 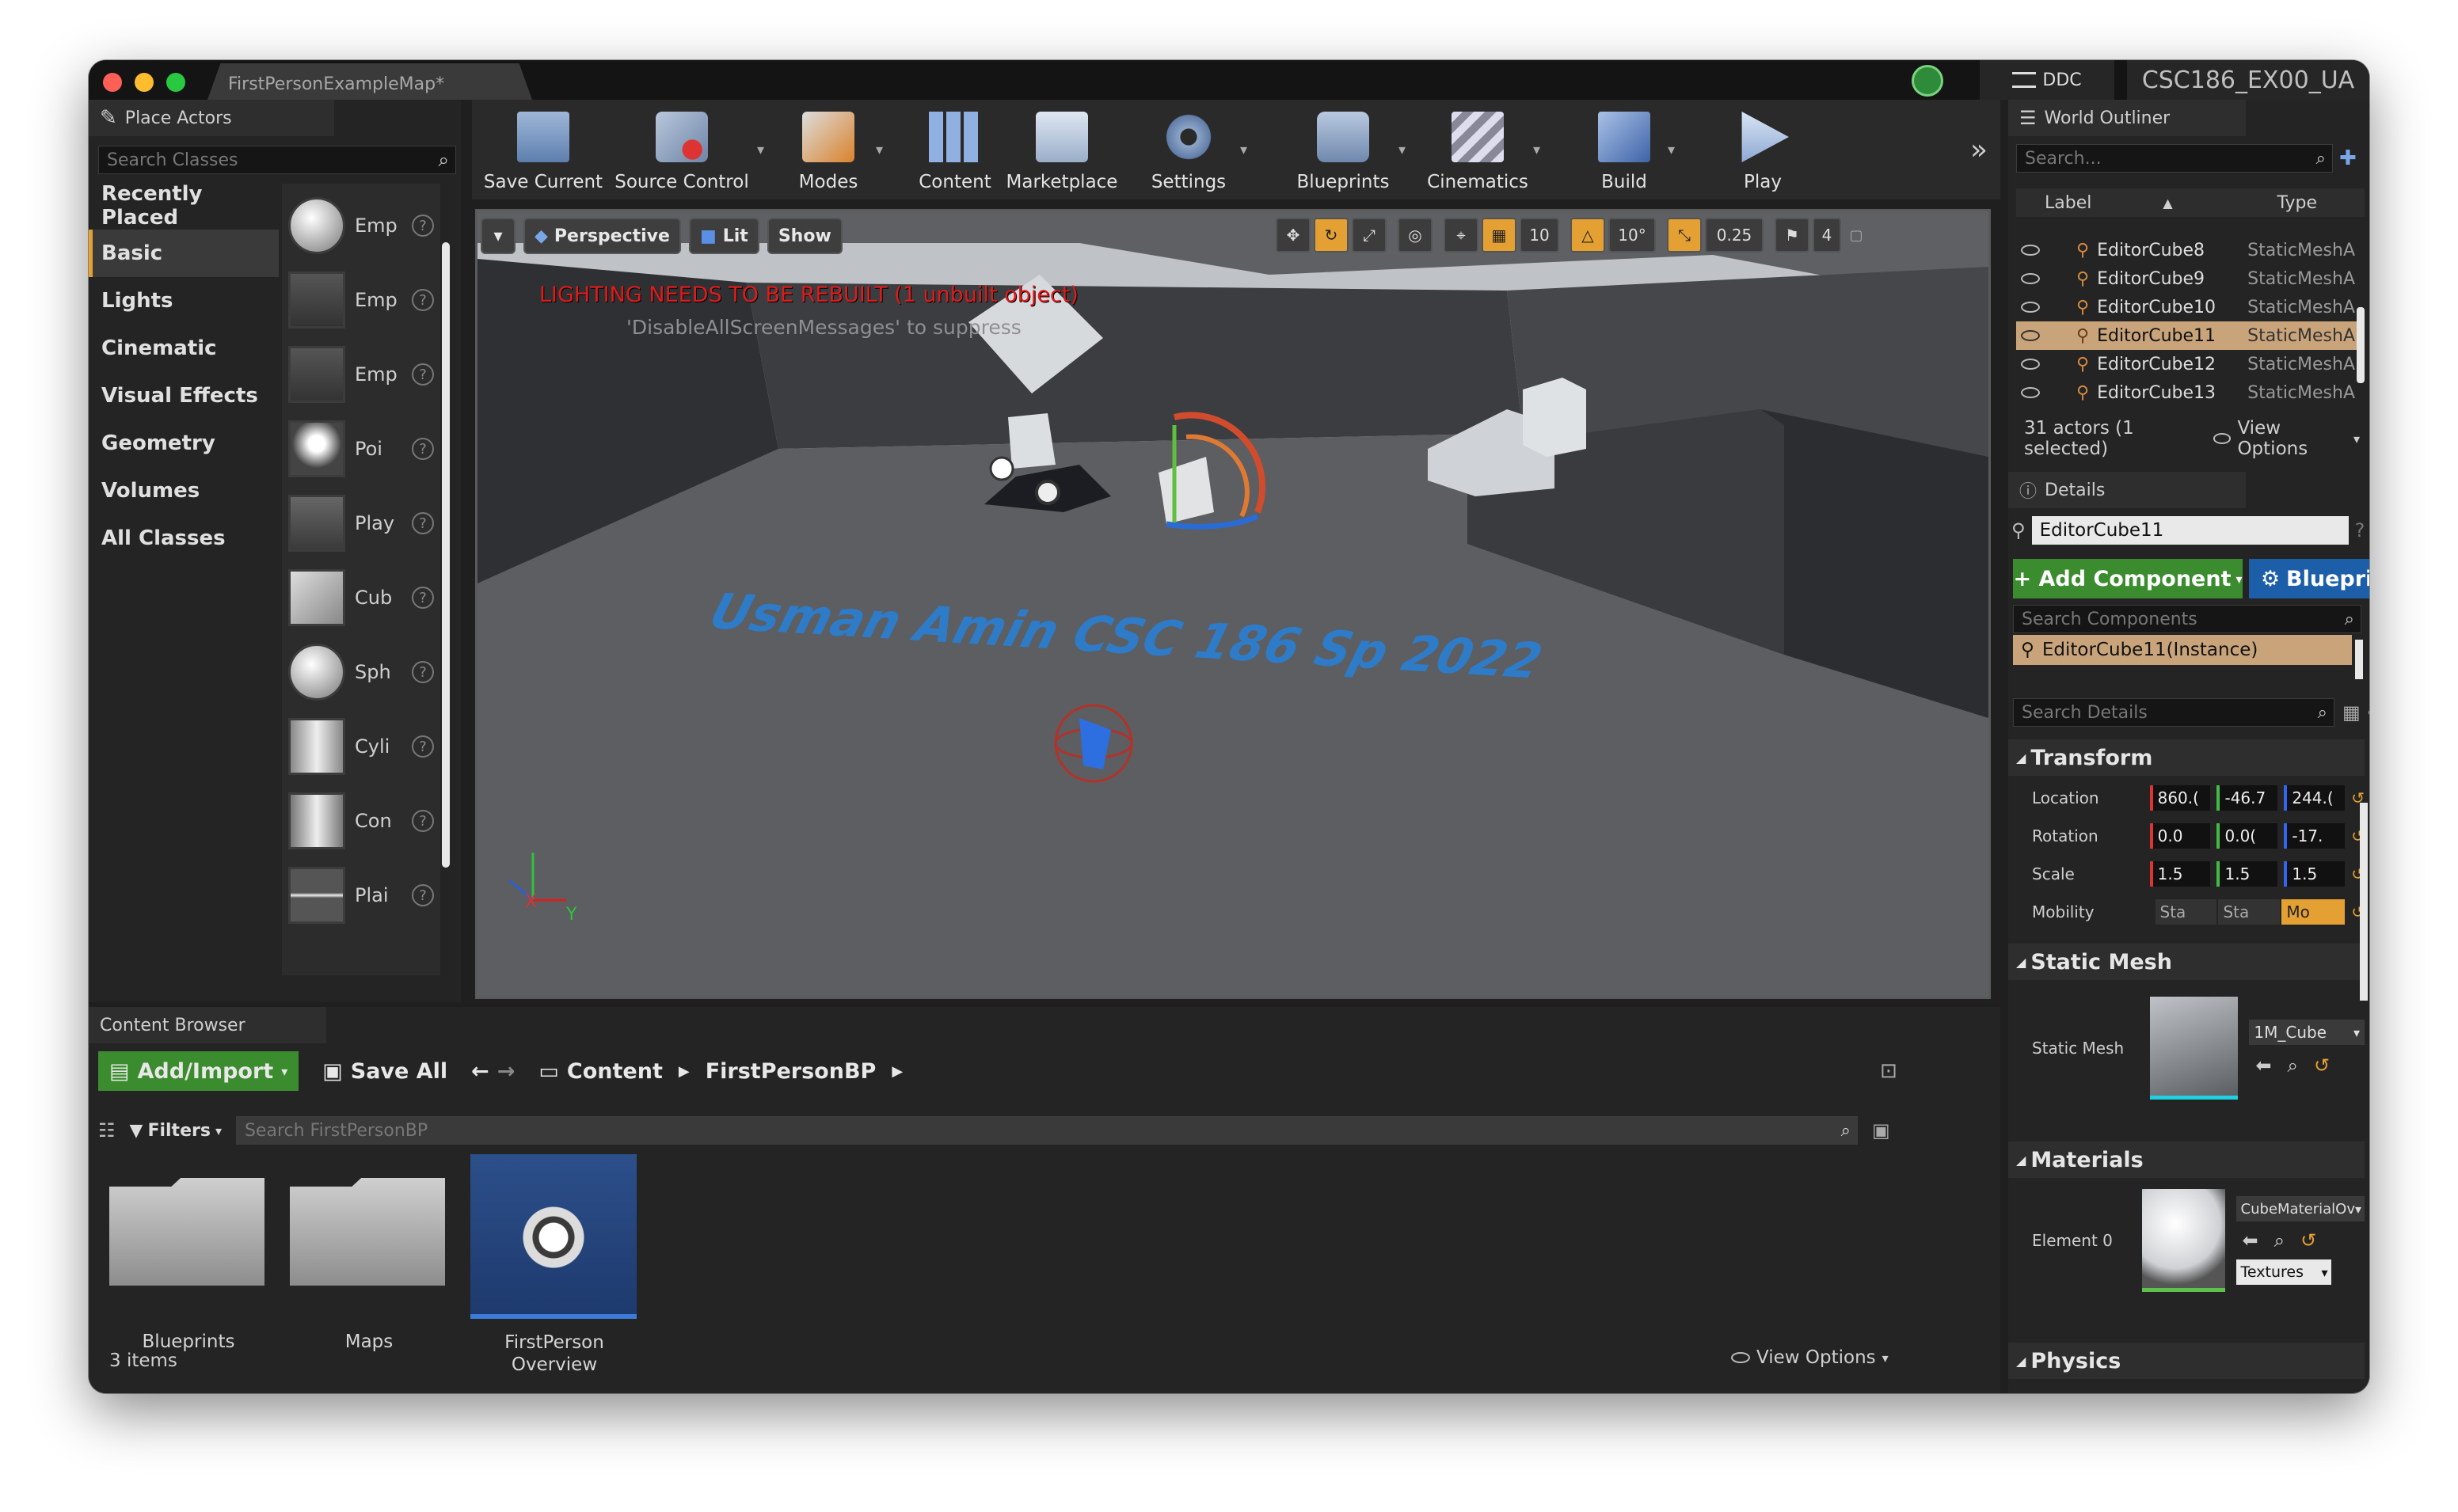 I want to click on rotation-snap-icon: △, so click(x=1587, y=236).